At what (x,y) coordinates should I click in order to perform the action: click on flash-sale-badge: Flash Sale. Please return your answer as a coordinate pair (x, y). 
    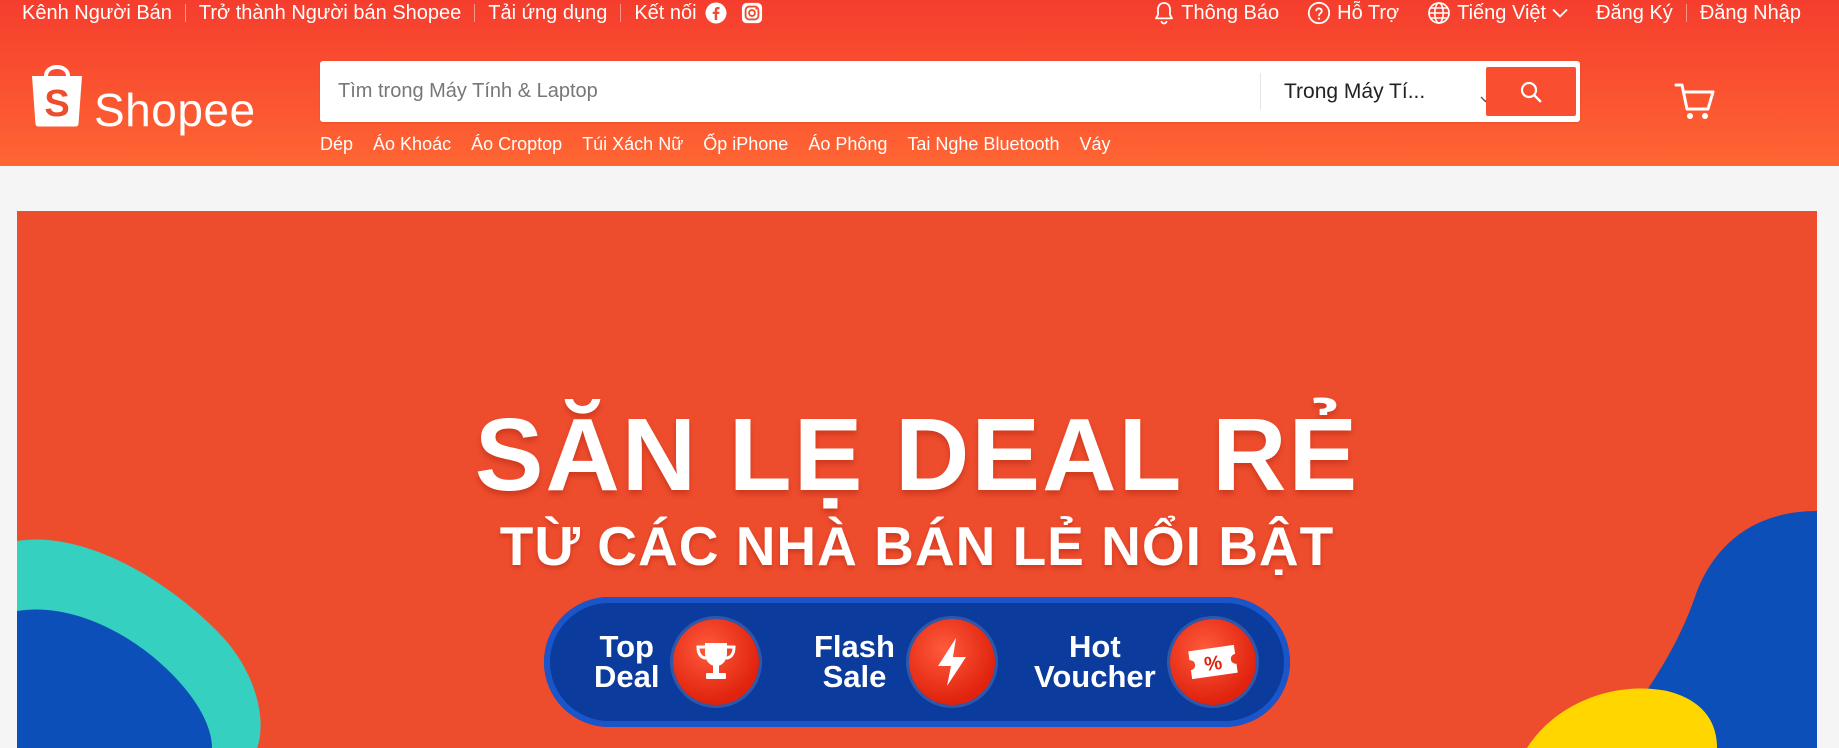
    Looking at the image, I should click on (904, 662).